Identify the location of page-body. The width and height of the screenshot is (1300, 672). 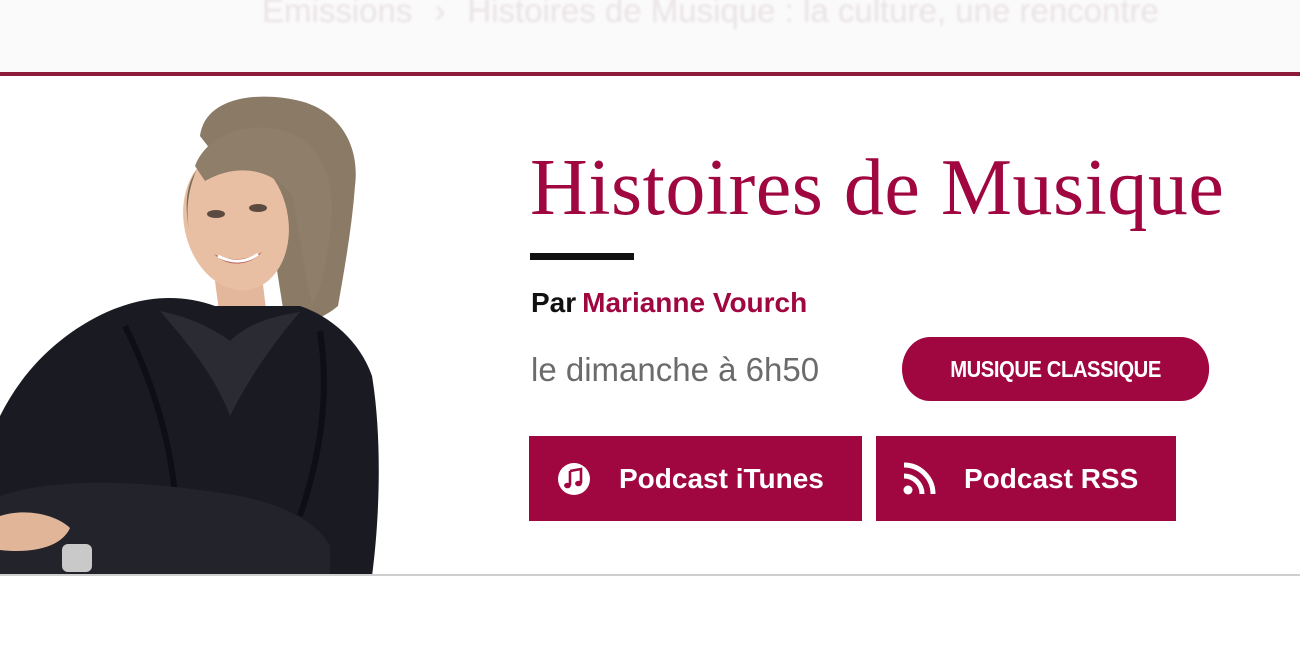
(650, 625).